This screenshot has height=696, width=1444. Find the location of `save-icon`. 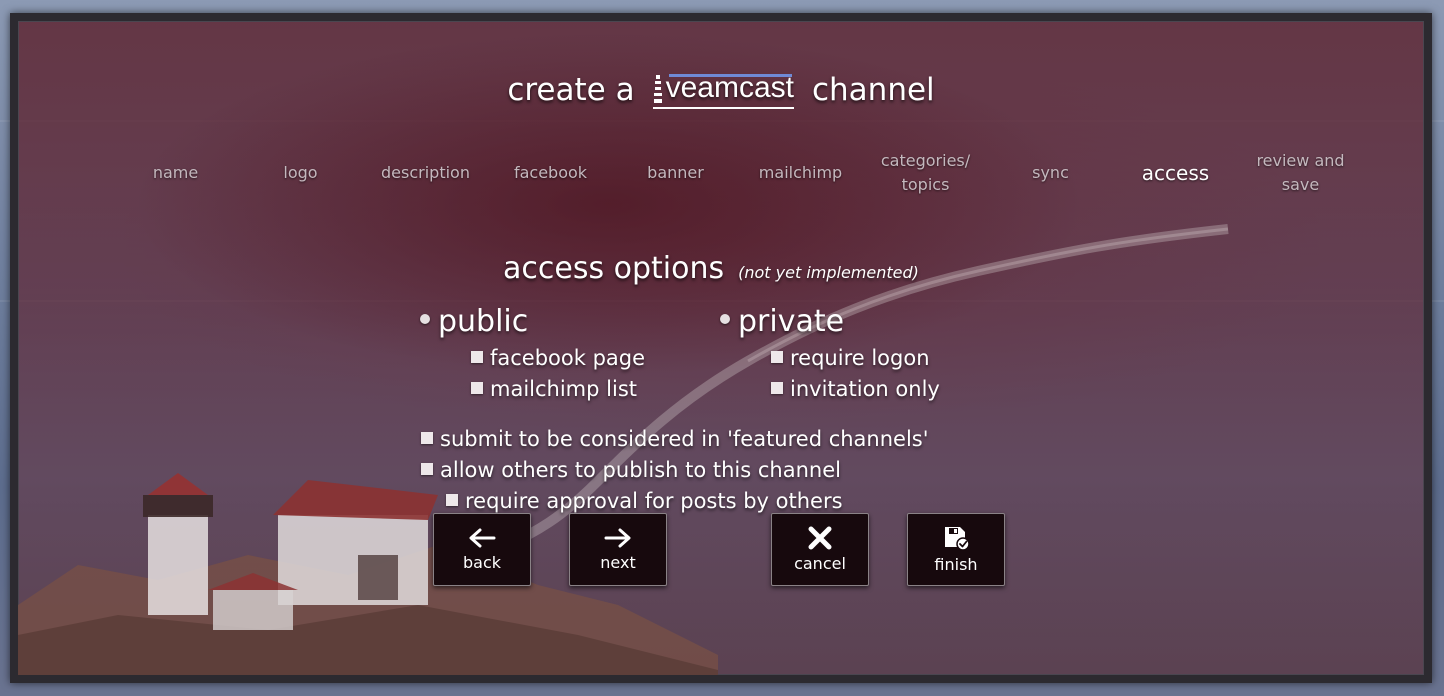

save-icon is located at coordinates (957, 539).